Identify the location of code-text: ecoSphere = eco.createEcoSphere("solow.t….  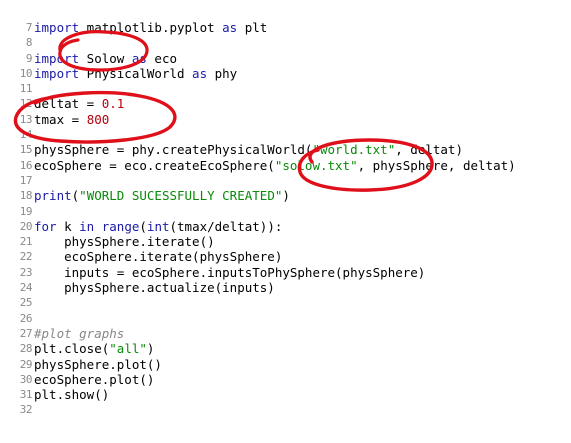
(275, 165).